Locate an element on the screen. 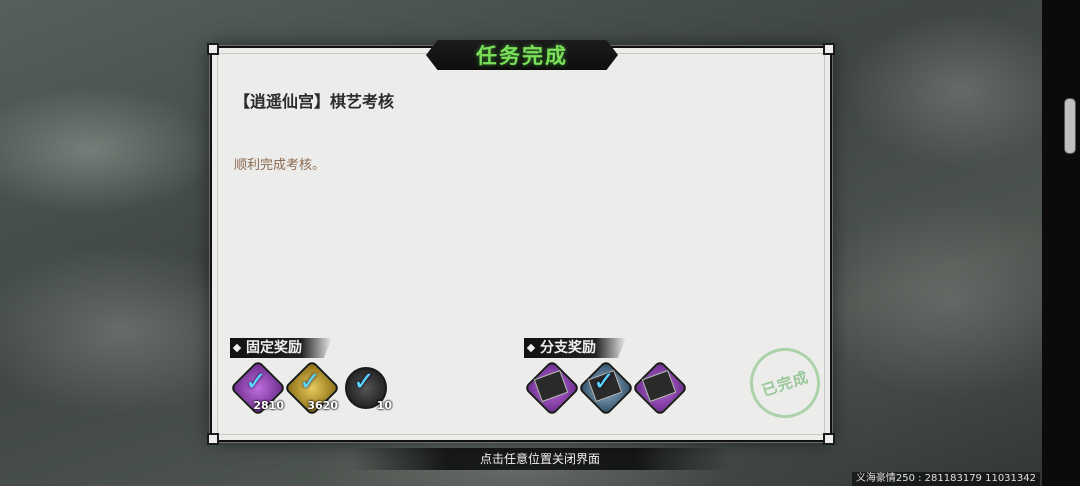 This screenshot has width=1080, height=486. screen-edge-bar is located at coordinates (1061, 243).